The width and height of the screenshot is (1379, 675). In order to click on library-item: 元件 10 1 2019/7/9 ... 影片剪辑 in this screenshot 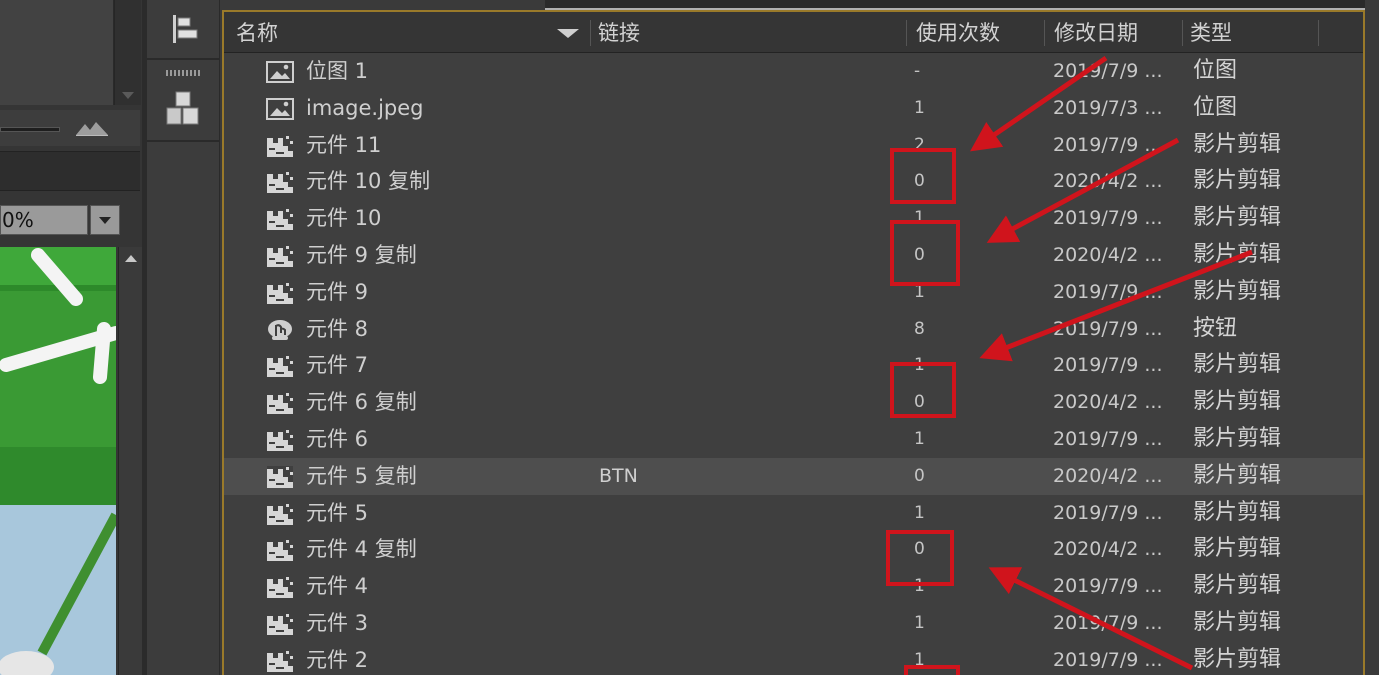, I will do `click(793, 218)`.